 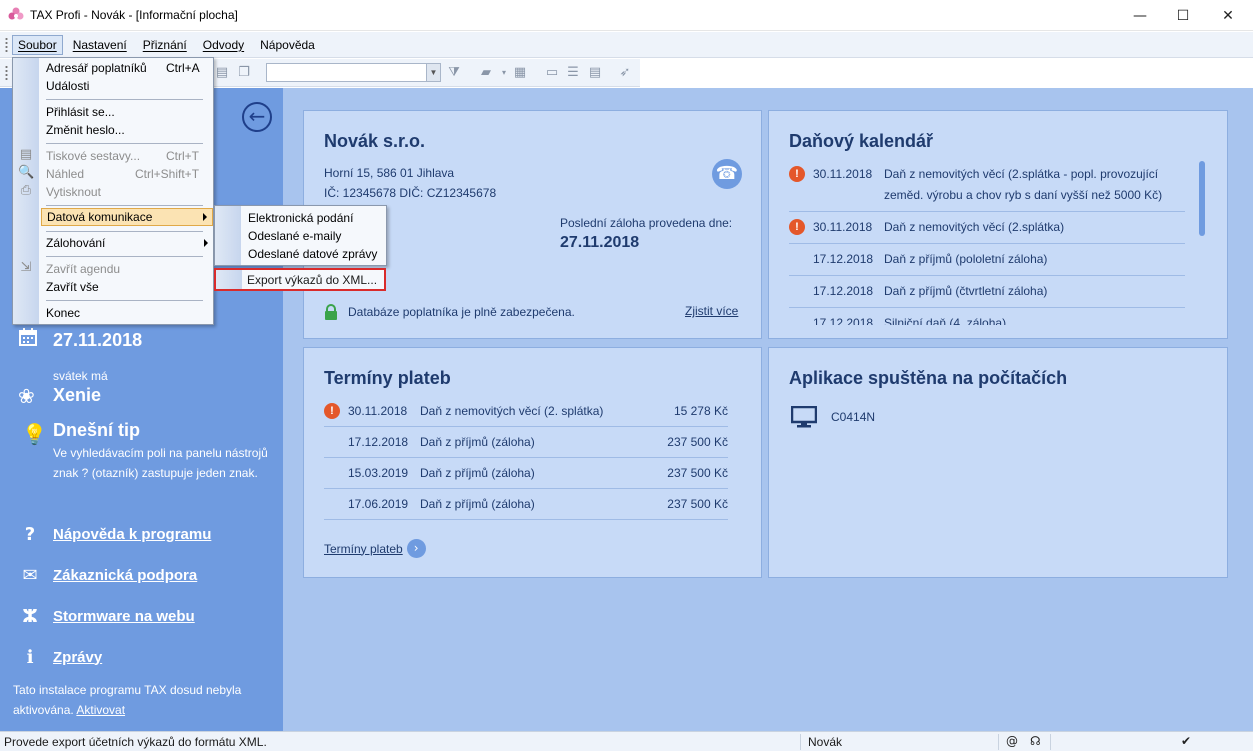 I want to click on postal-horn-icon: ☊, so click(x=1035, y=741).